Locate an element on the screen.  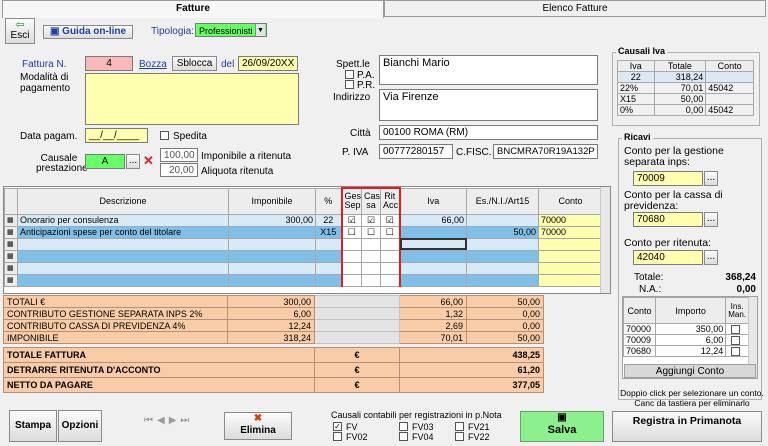
na-value: 0,00 is located at coordinates (746, 289).